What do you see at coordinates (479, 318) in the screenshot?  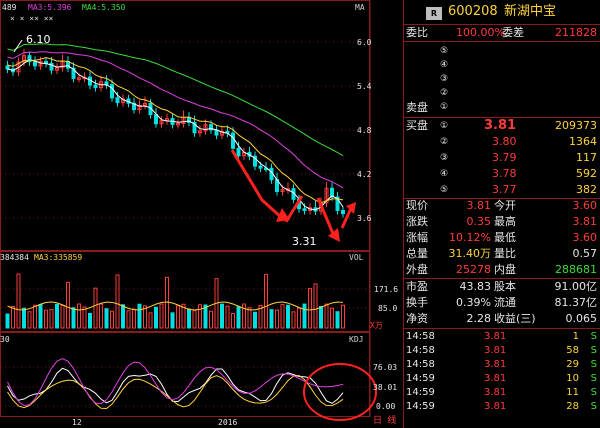 I see `fundamental-value: 2.28` at bounding box center [479, 318].